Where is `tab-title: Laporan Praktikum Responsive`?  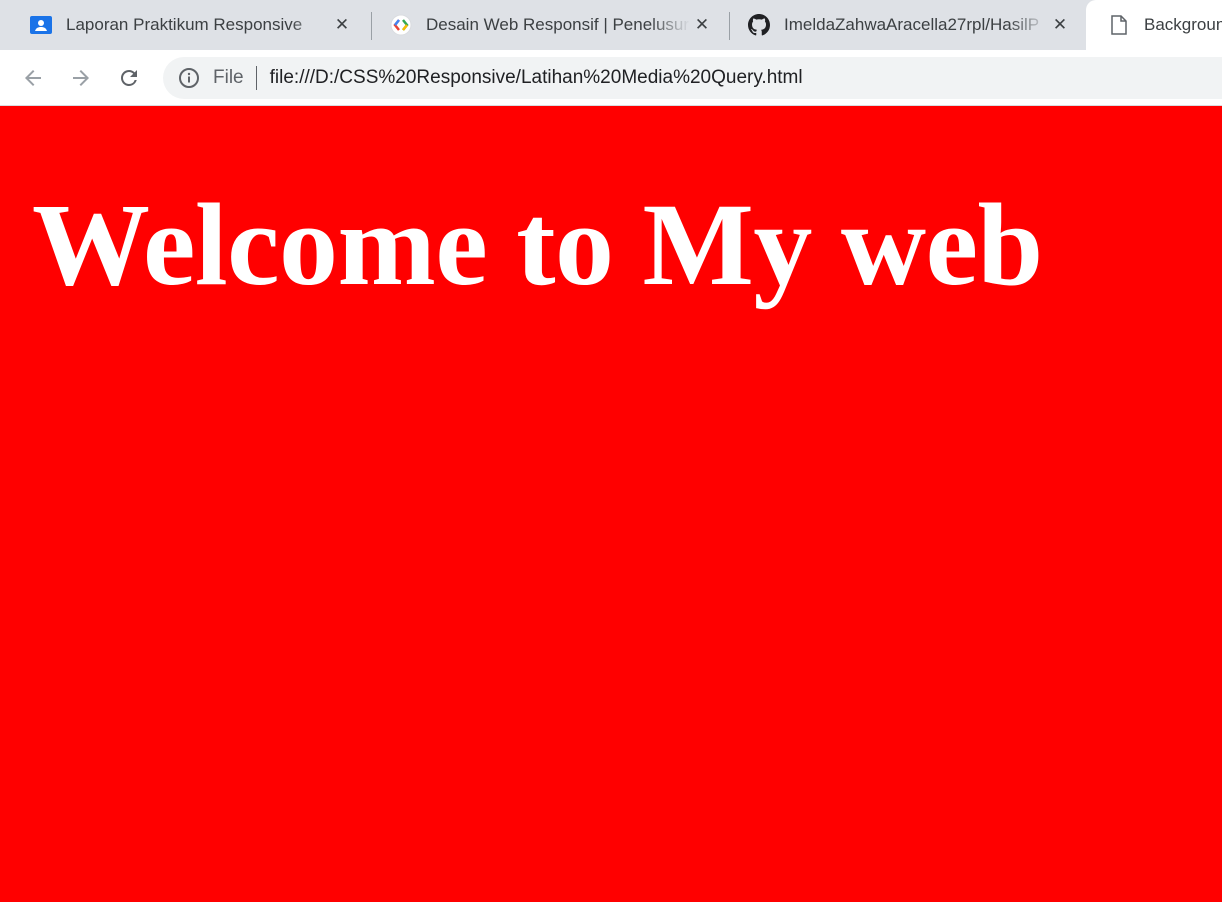 tab-title: Laporan Praktikum Responsive is located at coordinates (184, 24).